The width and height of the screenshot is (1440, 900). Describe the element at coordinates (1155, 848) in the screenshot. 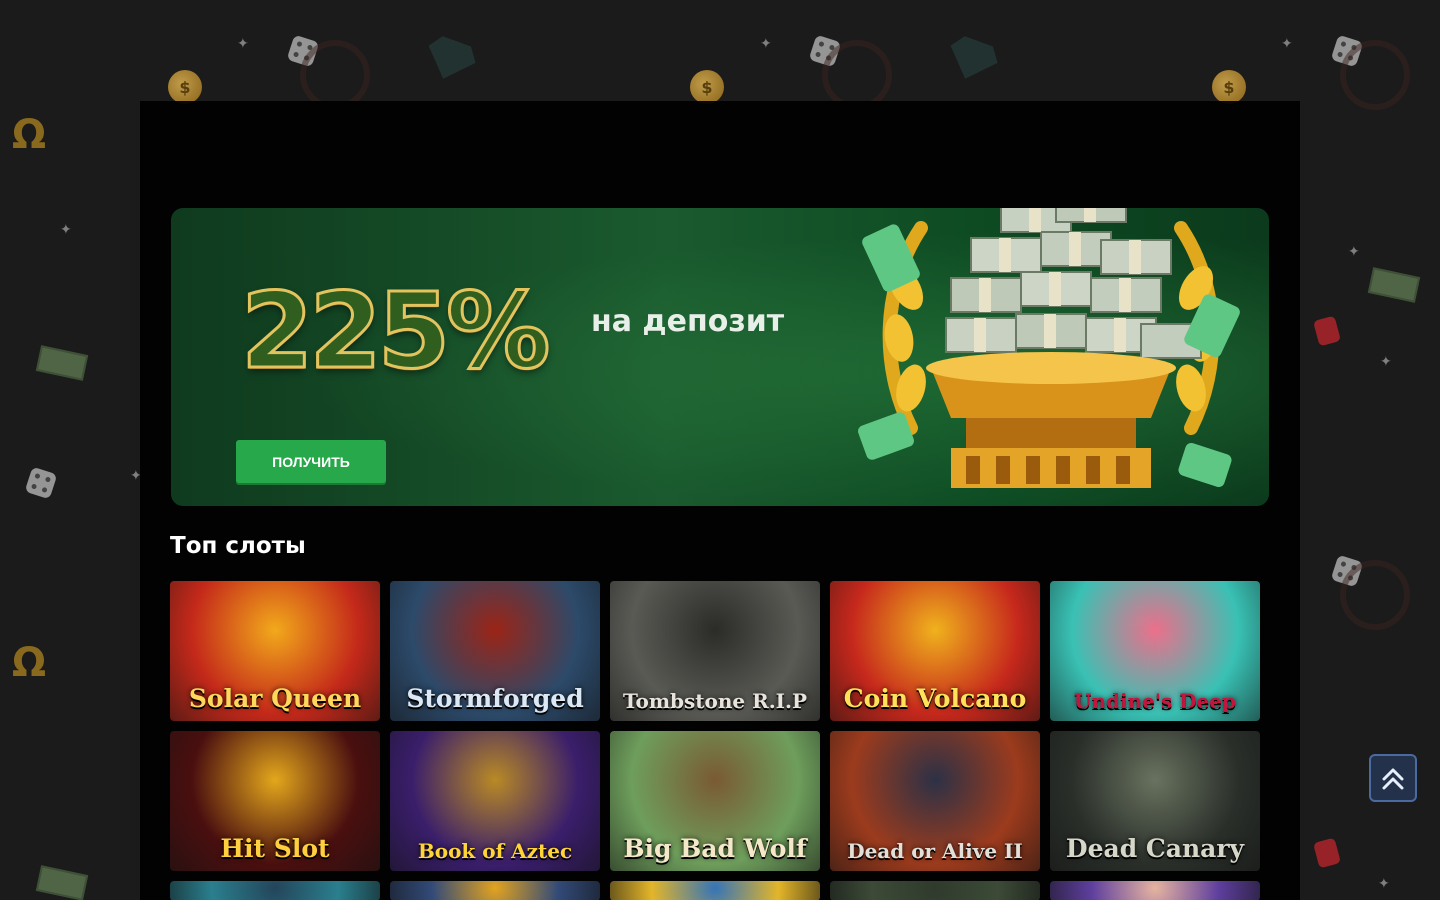

I see `slot-name: Dead Canary` at that location.